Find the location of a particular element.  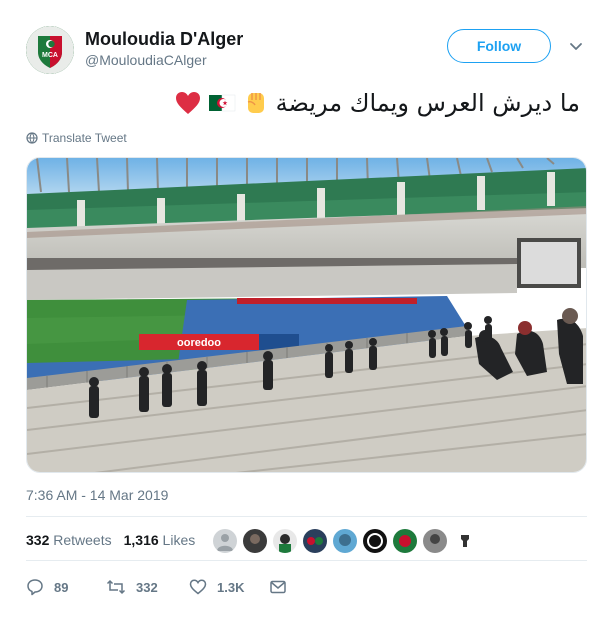

like-action: 1.3K is located at coordinates (216, 587).